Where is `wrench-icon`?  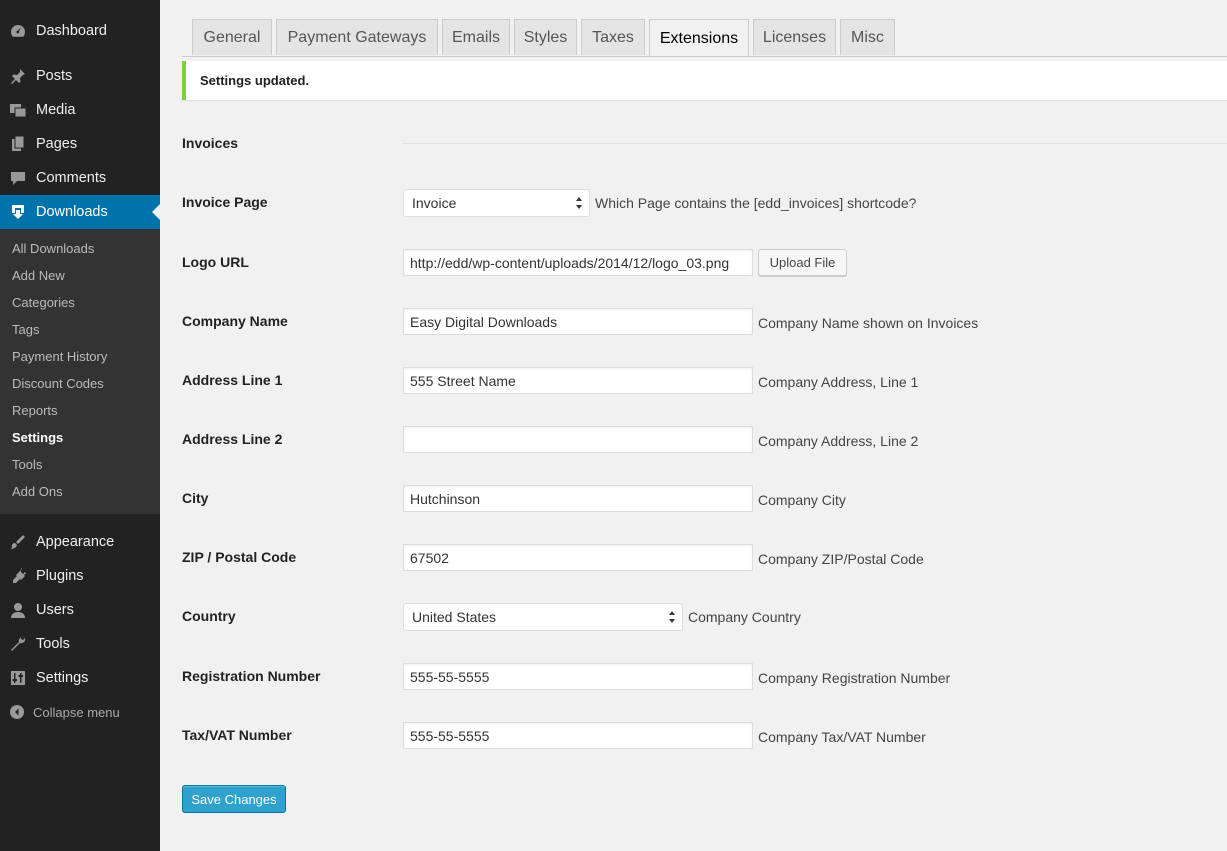 wrench-icon is located at coordinates (18, 644).